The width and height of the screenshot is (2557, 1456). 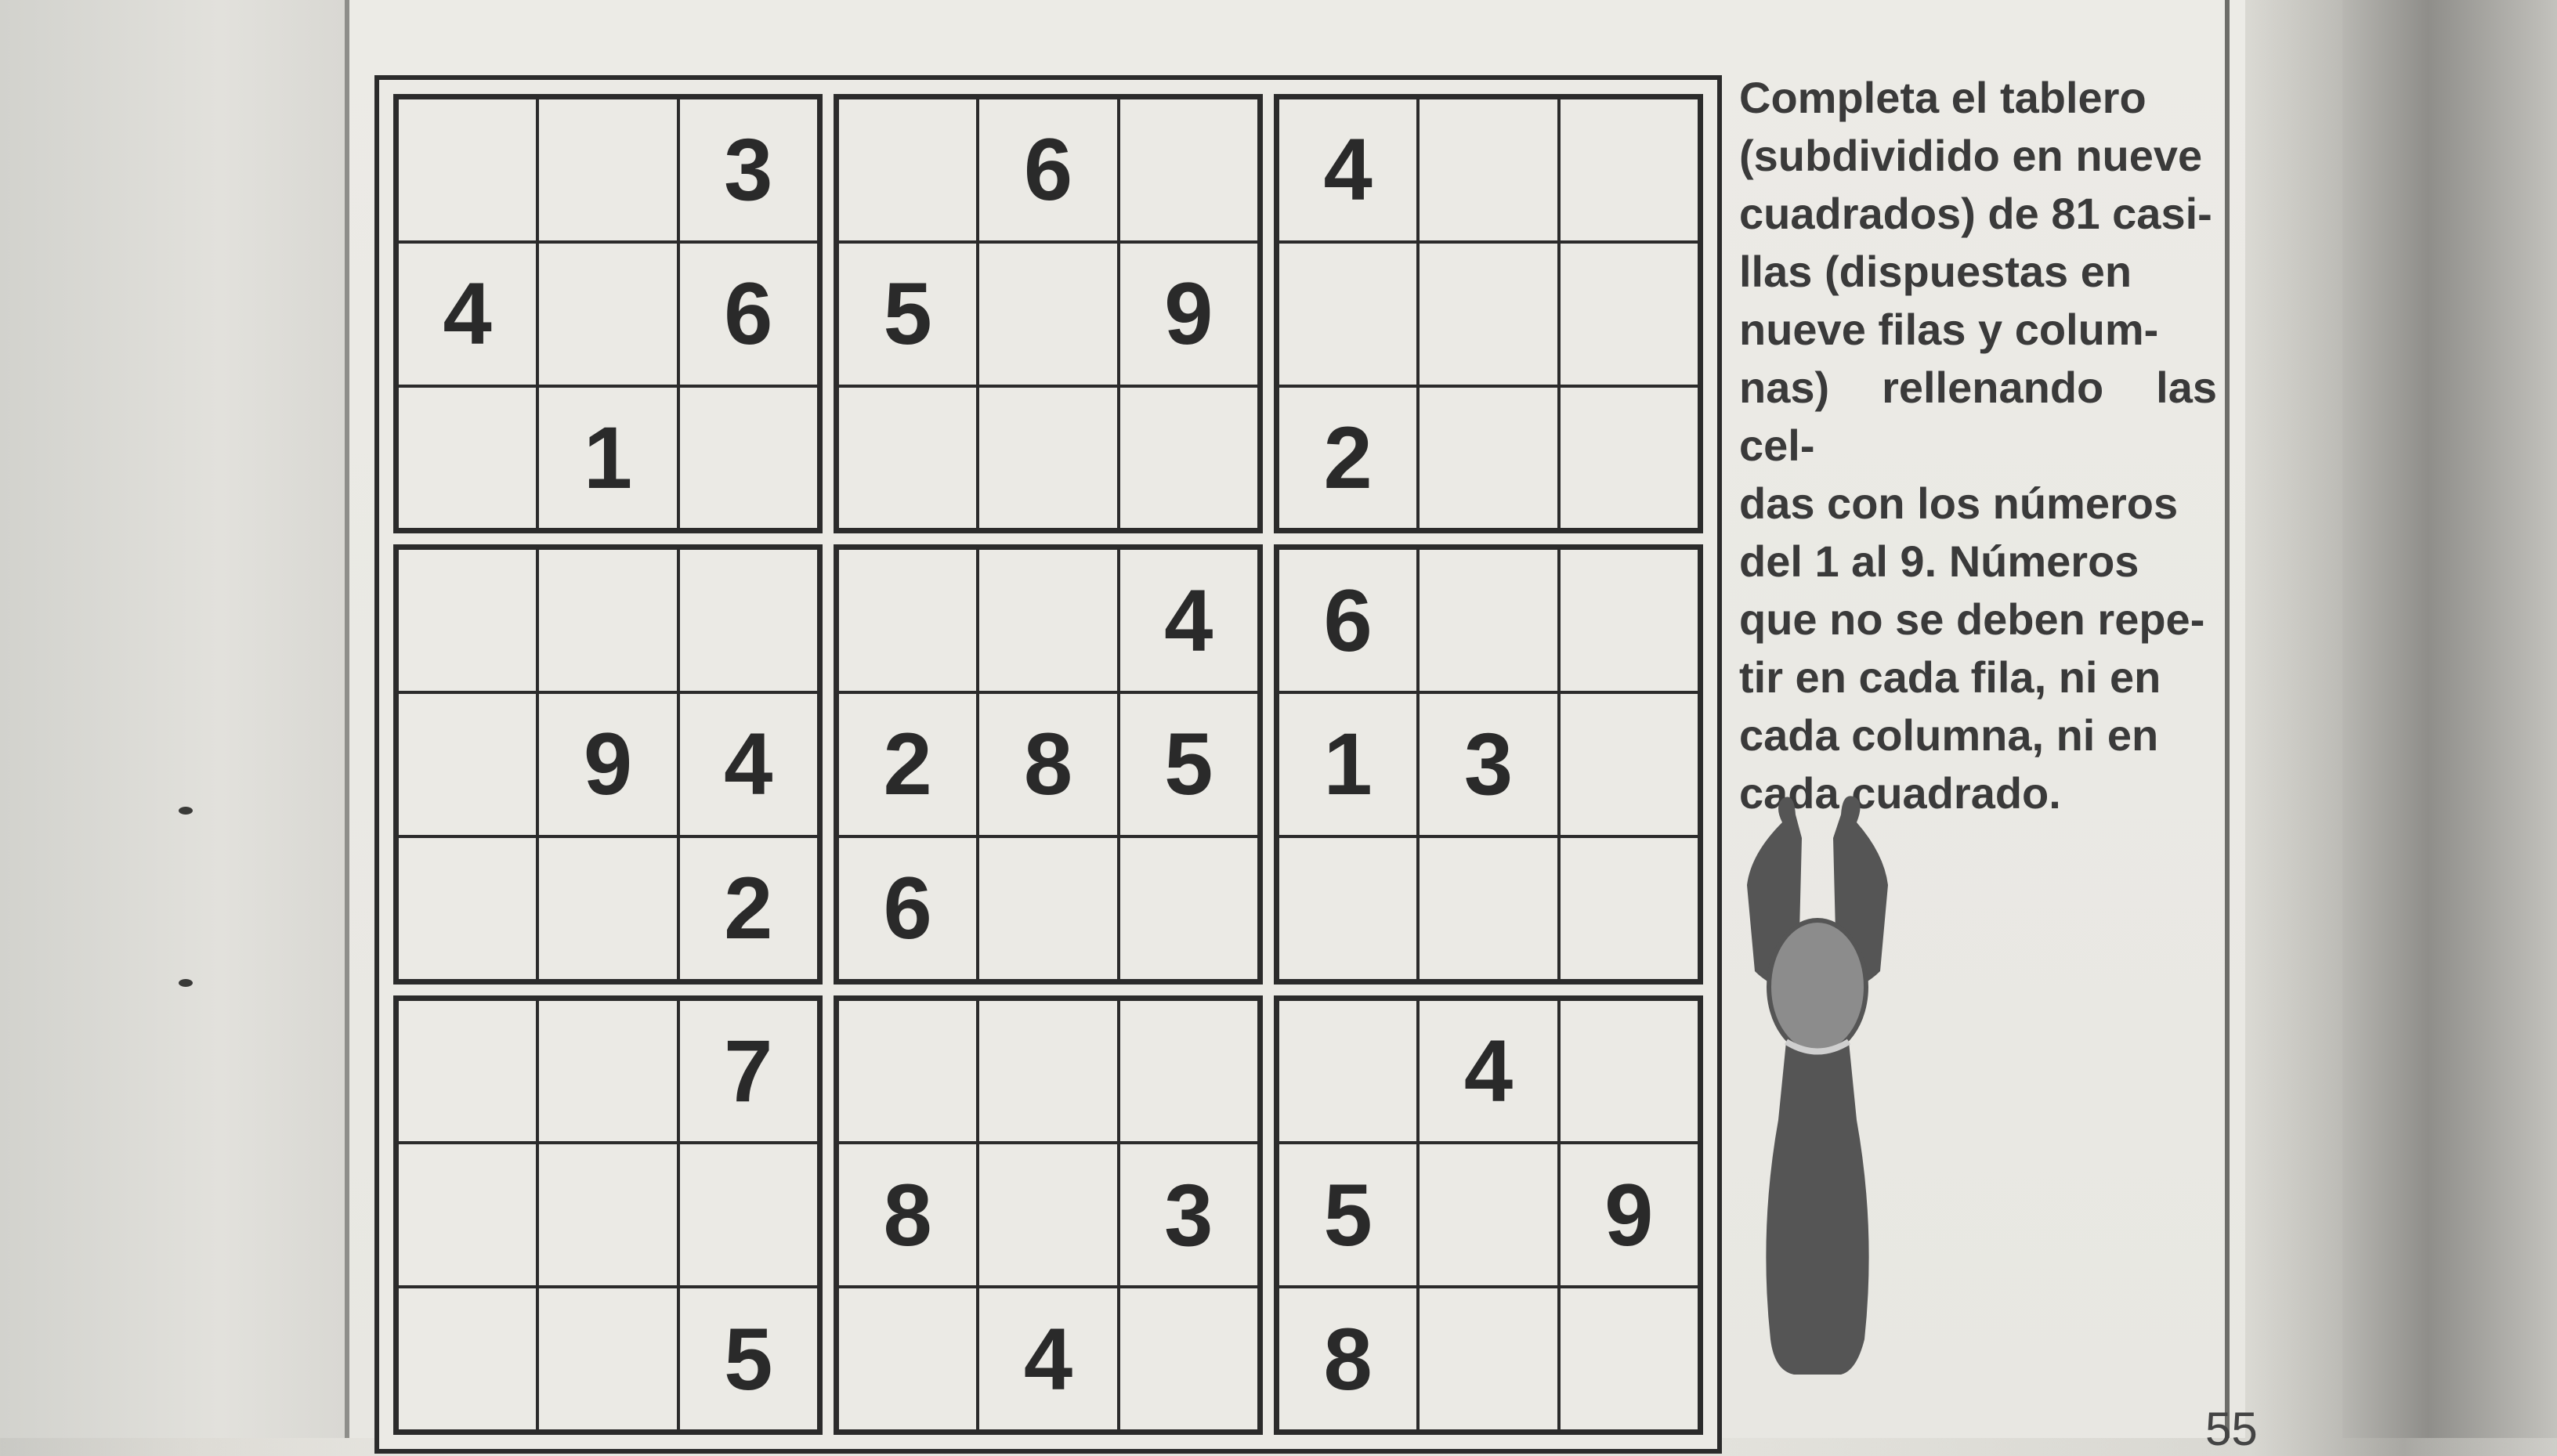 What do you see at coordinates (1959, 503) in the screenshot?
I see `instructions-line: das con los números` at bounding box center [1959, 503].